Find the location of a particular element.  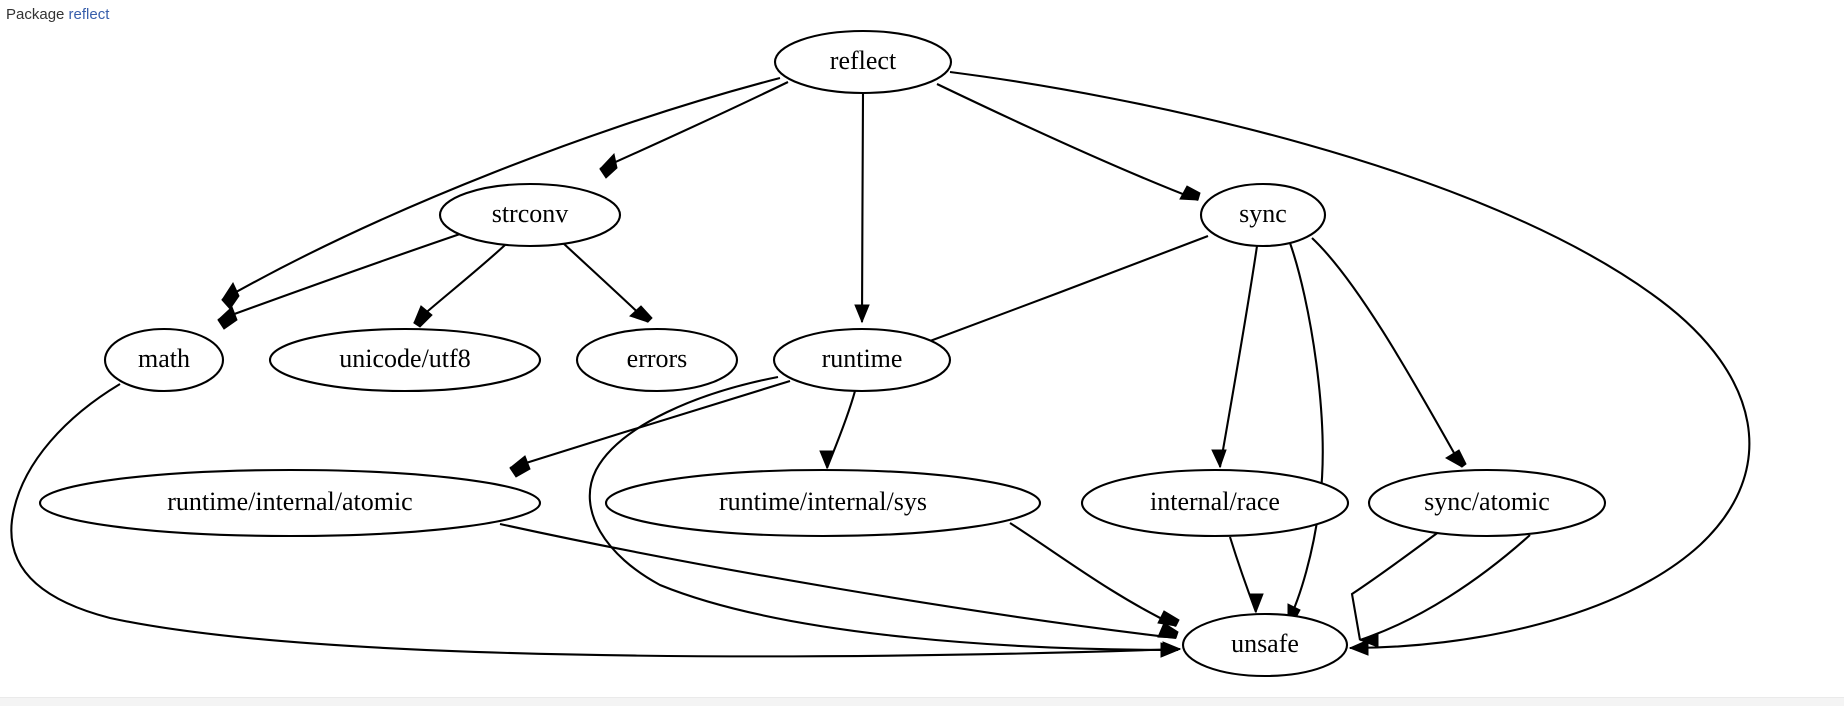

edge-runtimeinternalatomic-to-unsafe is located at coordinates (839, 581).